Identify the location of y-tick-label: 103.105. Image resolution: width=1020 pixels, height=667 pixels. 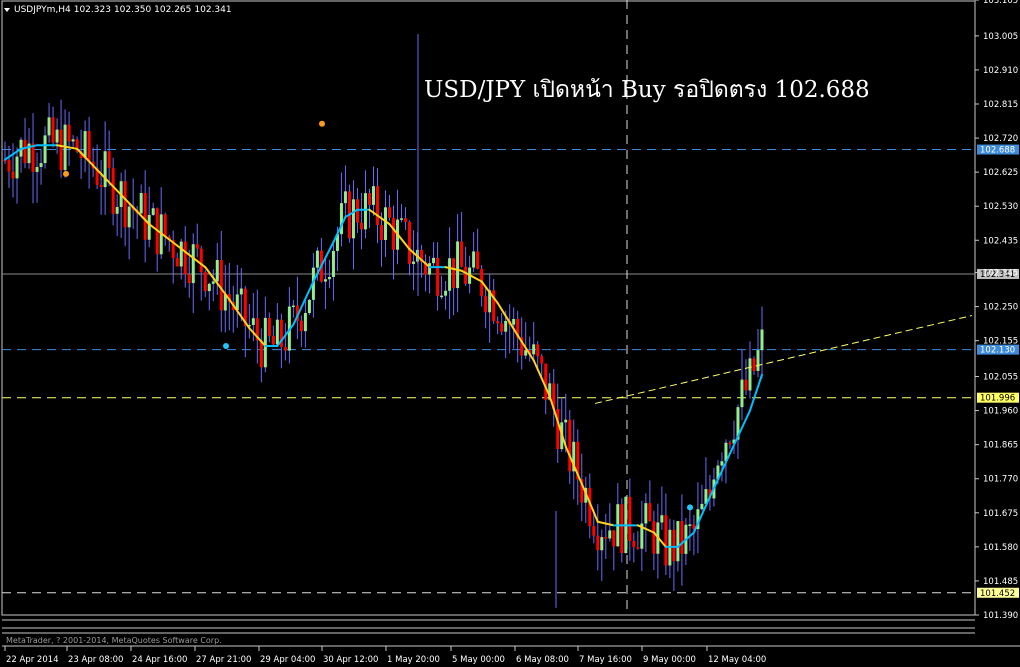
(1000, 3).